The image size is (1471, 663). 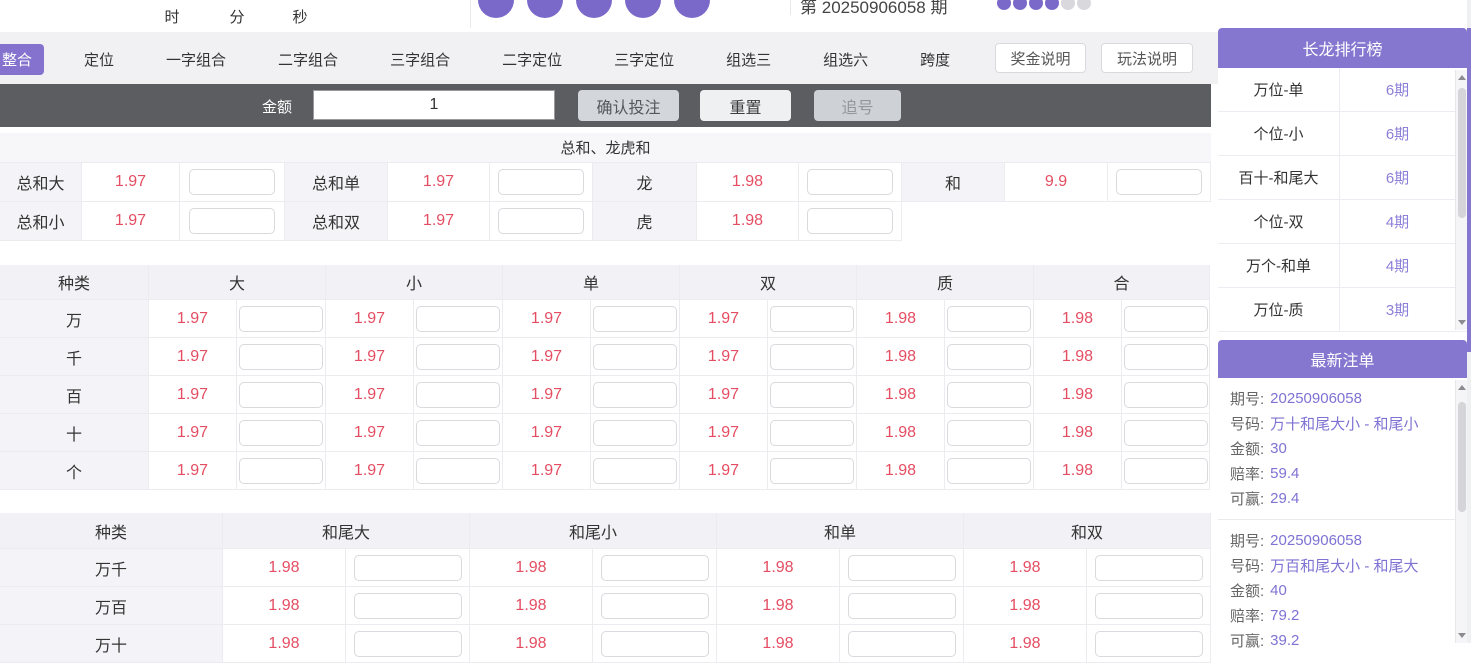 I want to click on chase-number-button: 追号, so click(x=857, y=105).